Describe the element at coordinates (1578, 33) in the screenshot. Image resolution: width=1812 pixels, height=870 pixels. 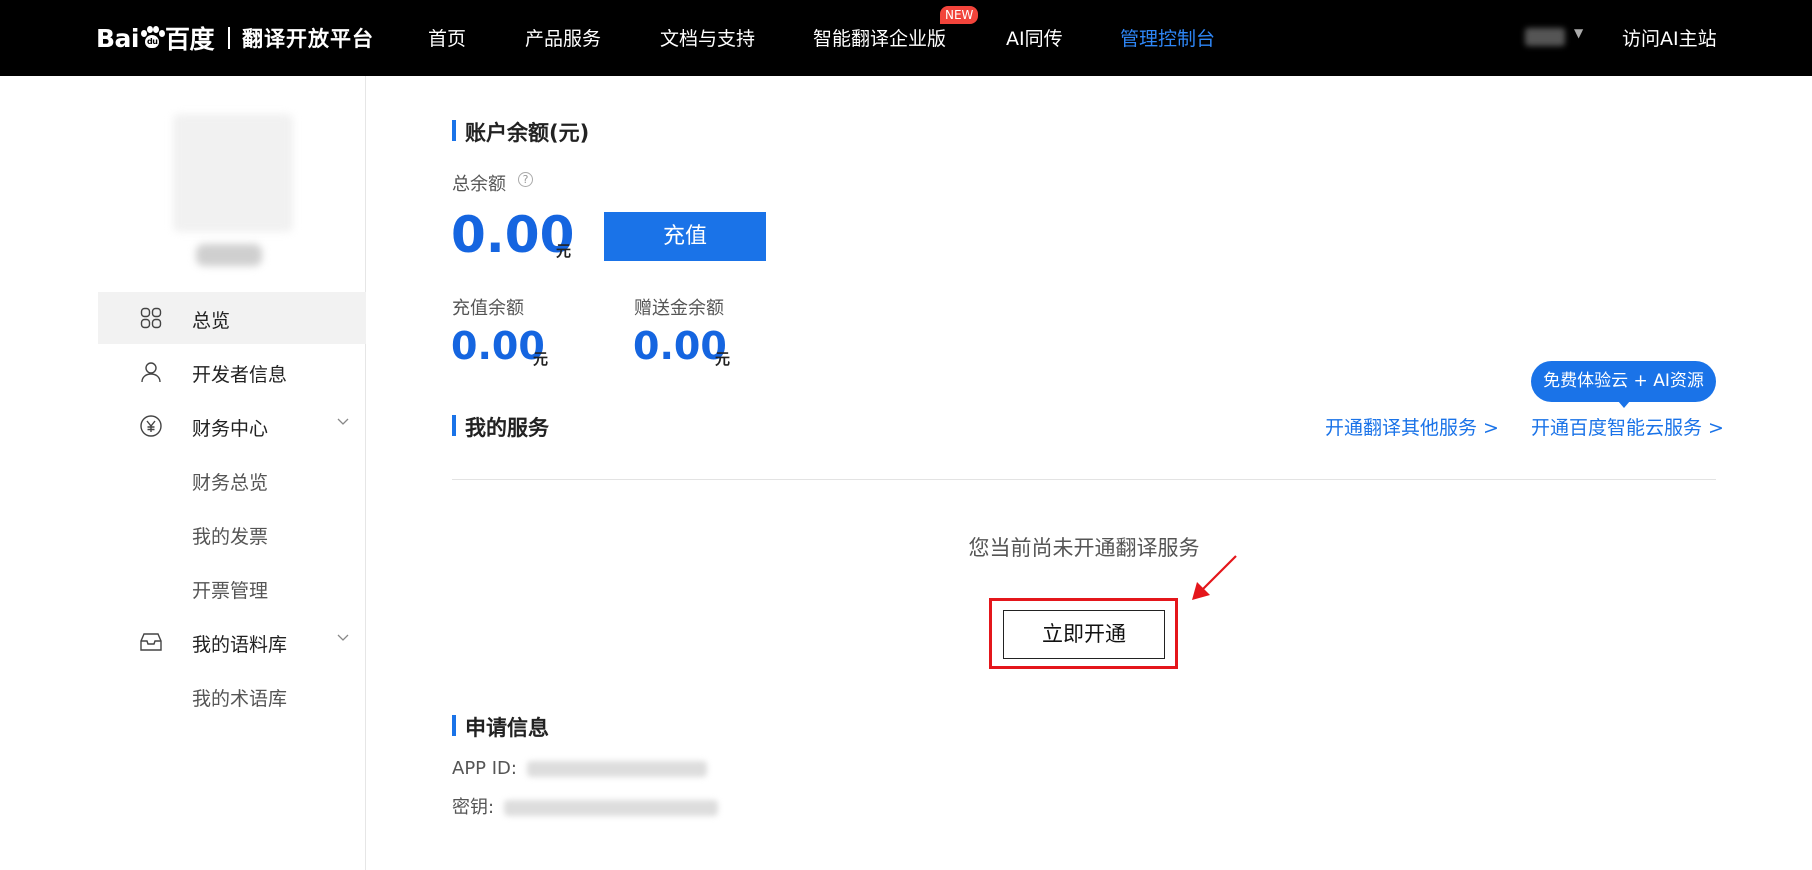
I see `caret-down-icon: ▼` at that location.